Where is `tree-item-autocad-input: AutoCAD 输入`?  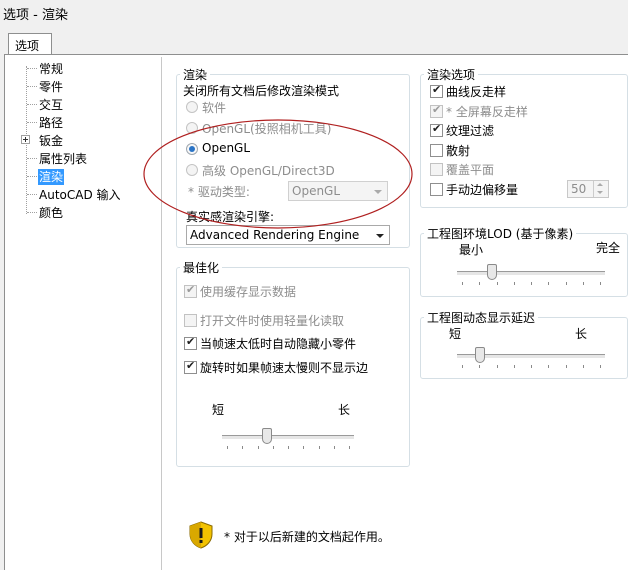
tree-item-autocad-input: AutoCAD 输入 is located at coordinates (80, 195).